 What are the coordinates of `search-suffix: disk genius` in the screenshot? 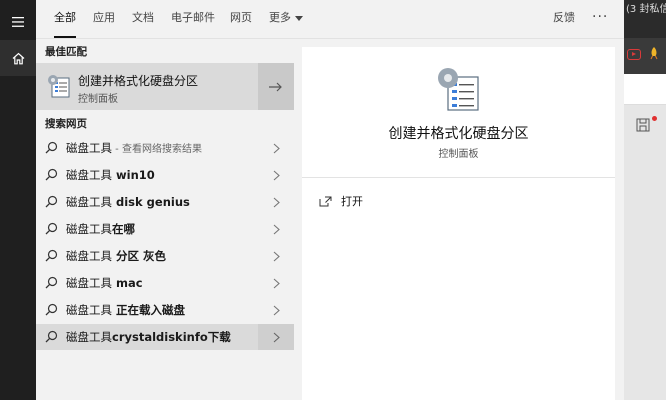 It's located at (151, 202).